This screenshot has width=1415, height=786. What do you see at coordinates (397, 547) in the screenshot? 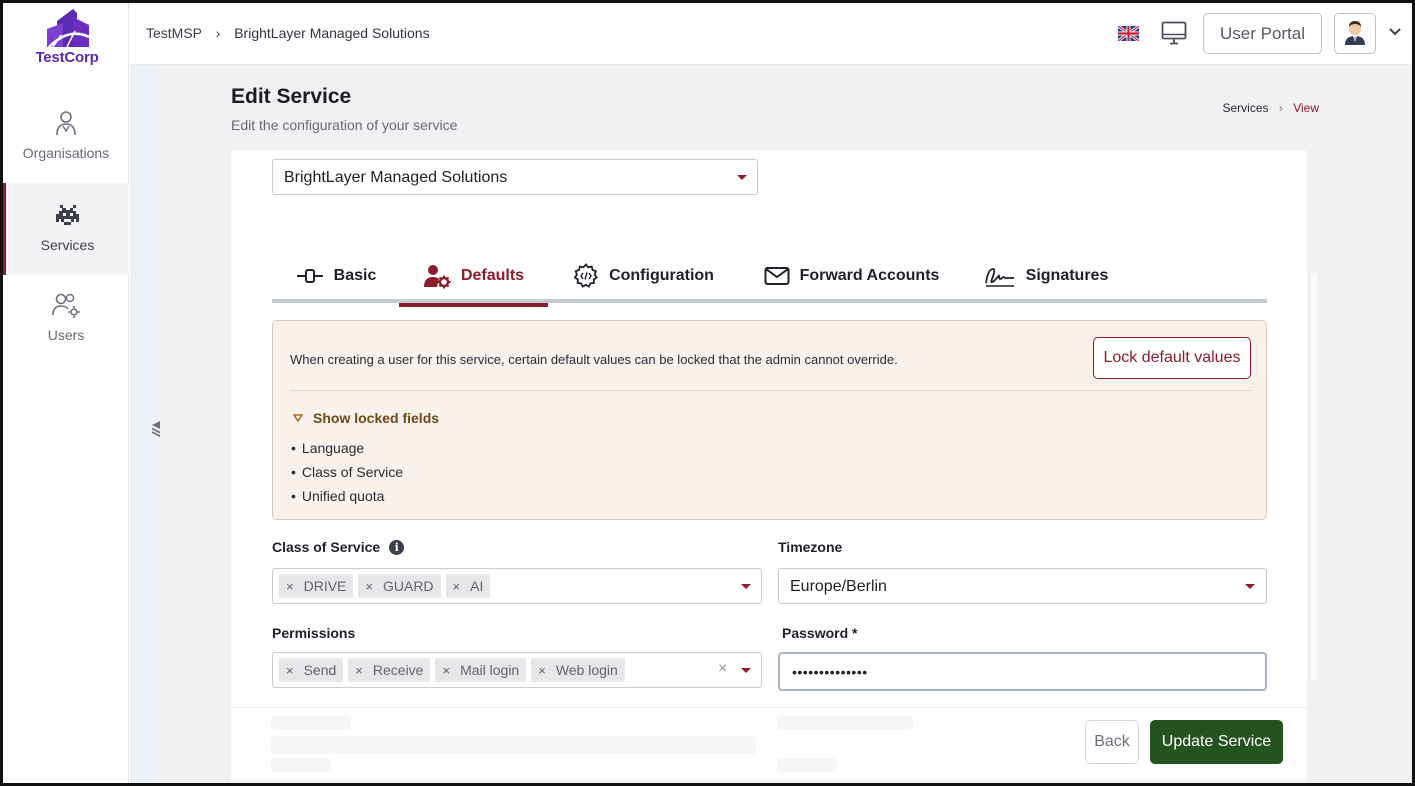
I see `info-icon: i` at bounding box center [397, 547].